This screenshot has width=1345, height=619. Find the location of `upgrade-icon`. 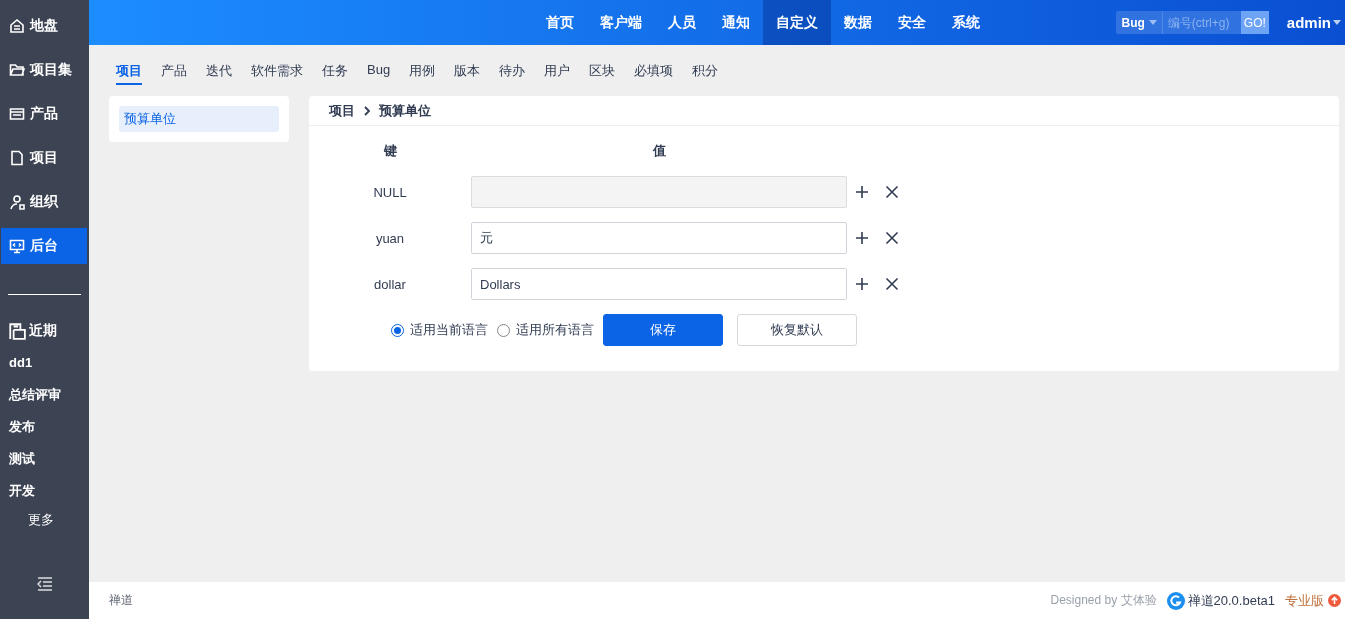

upgrade-icon is located at coordinates (1334, 600).